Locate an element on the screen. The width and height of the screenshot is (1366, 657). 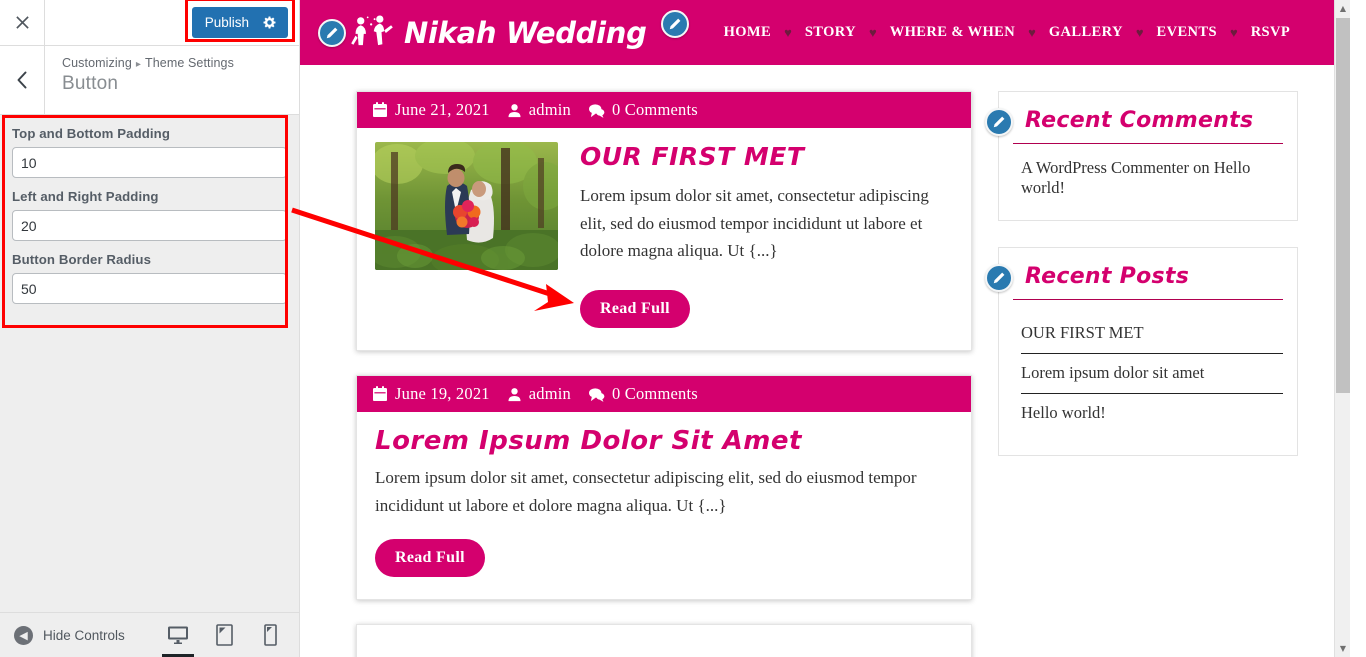
control-button-border-radius: Button Border Radius is located at coordinates (149, 278).